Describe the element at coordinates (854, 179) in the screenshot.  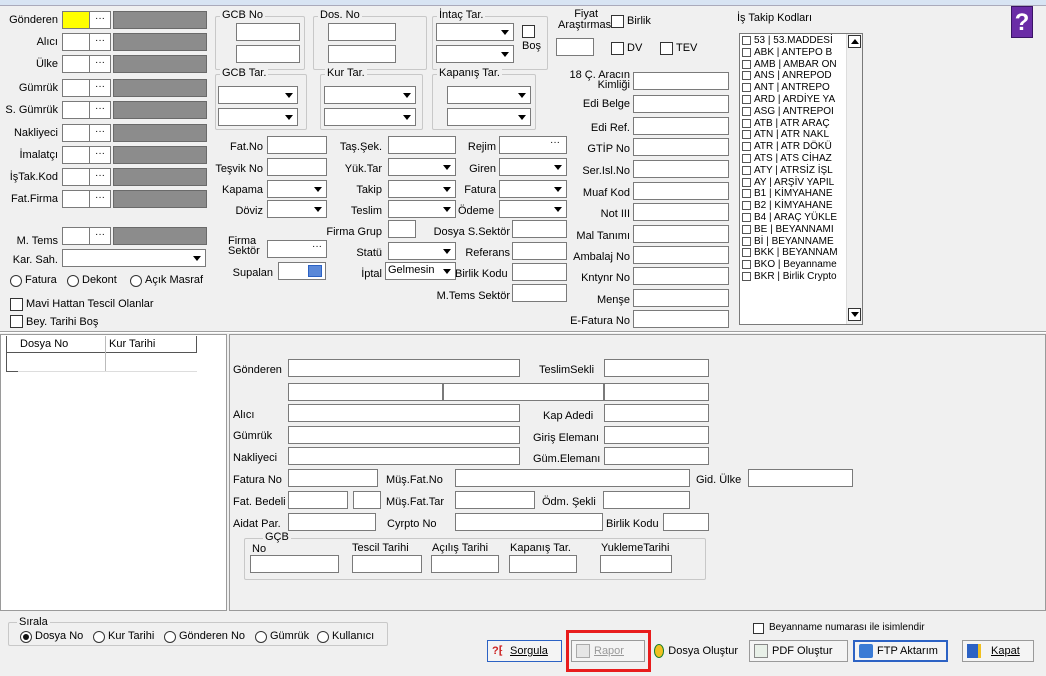
I see `list-scrollbar` at that location.